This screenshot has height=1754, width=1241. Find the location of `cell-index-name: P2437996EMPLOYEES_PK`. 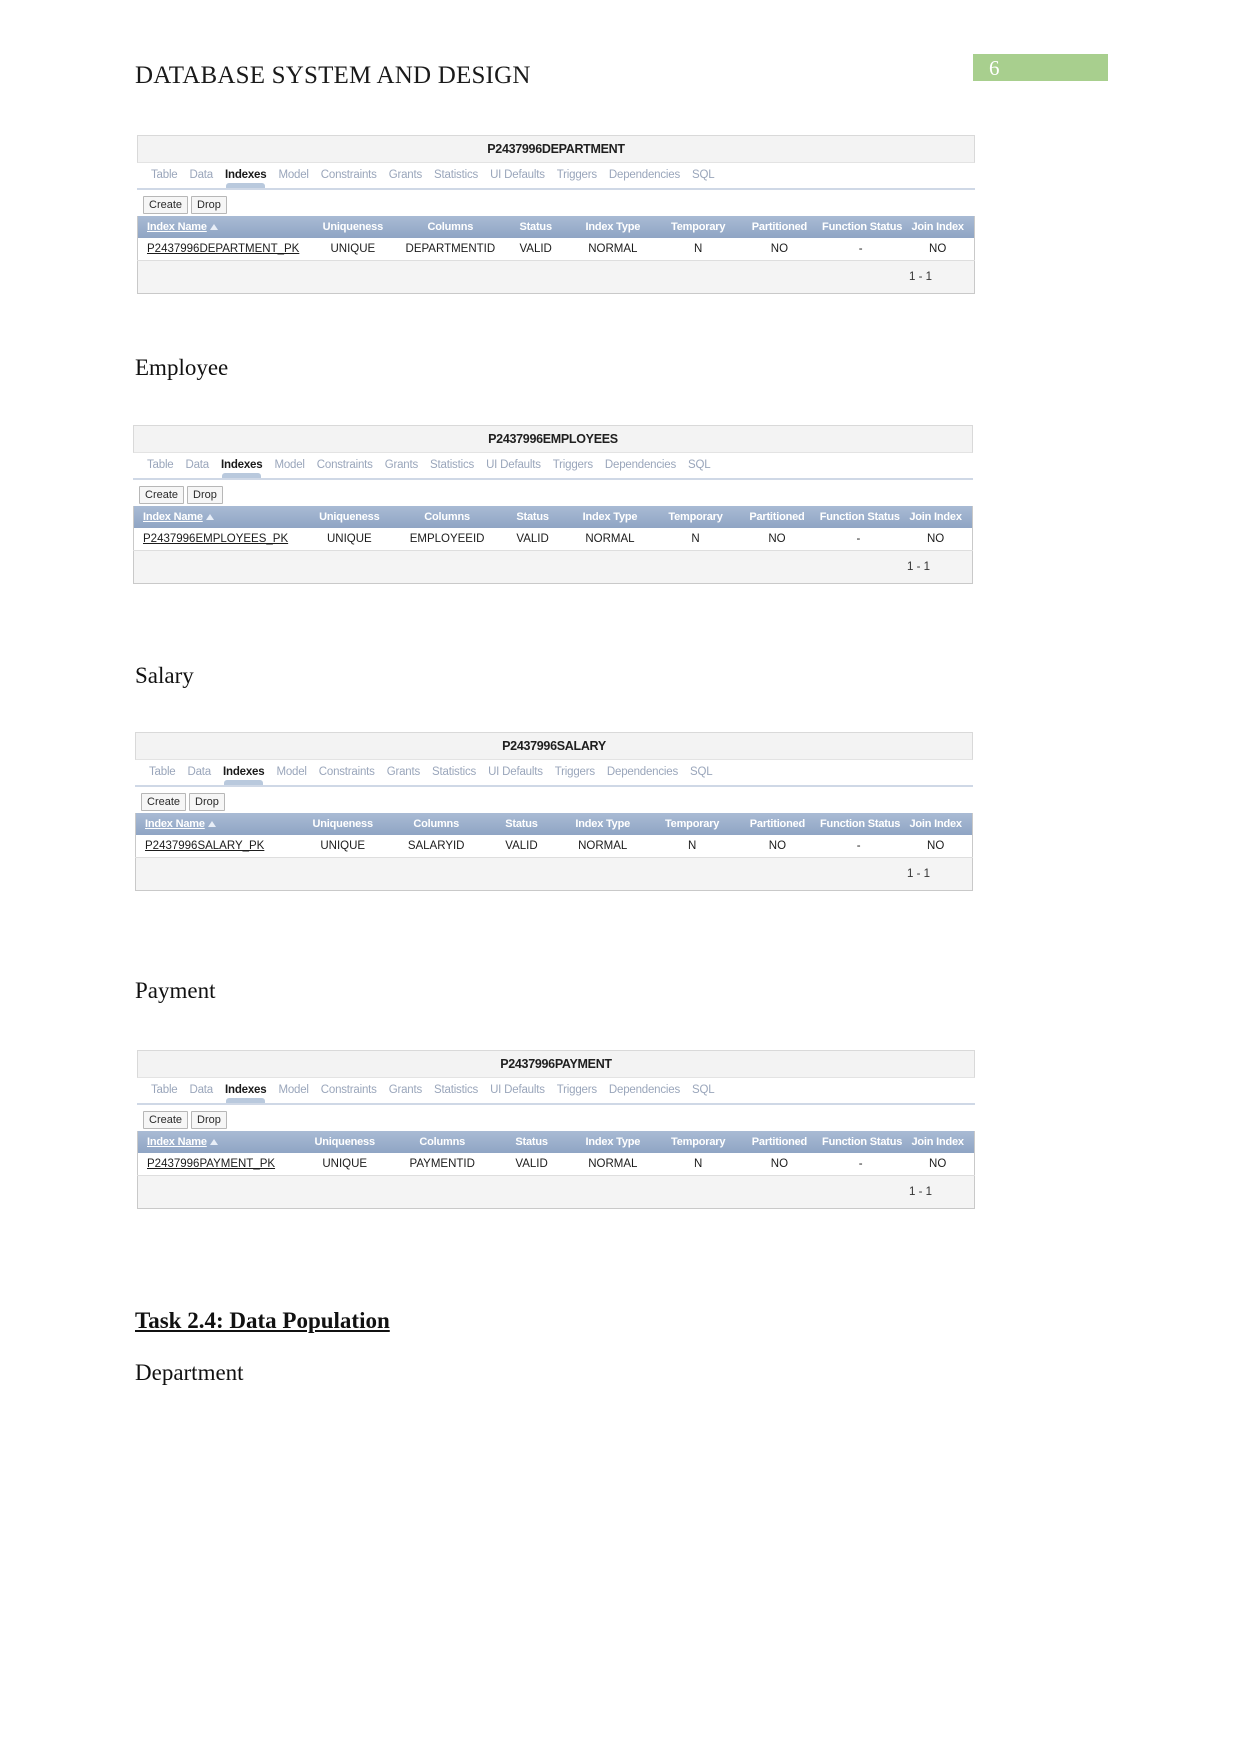

cell-index-name: P2437996EMPLOYEES_PK is located at coordinates (219, 539).